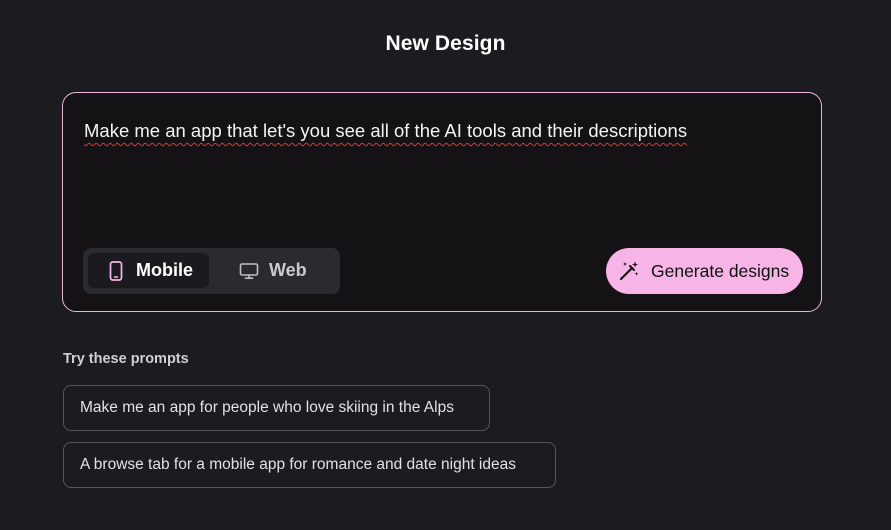 The image size is (891, 530). Describe the element at coordinates (629, 271) in the screenshot. I see `magic-wand-icon` at that location.